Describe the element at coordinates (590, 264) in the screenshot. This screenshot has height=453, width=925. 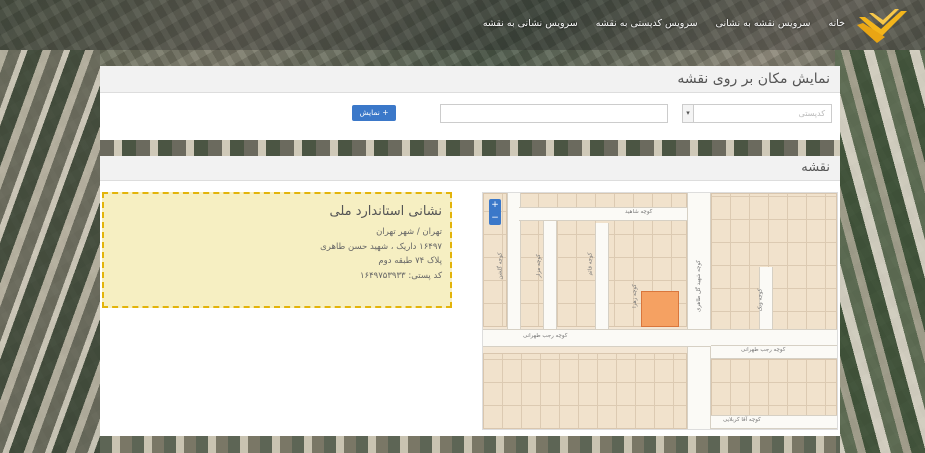
I see `road-label: کوچه قائم` at that location.